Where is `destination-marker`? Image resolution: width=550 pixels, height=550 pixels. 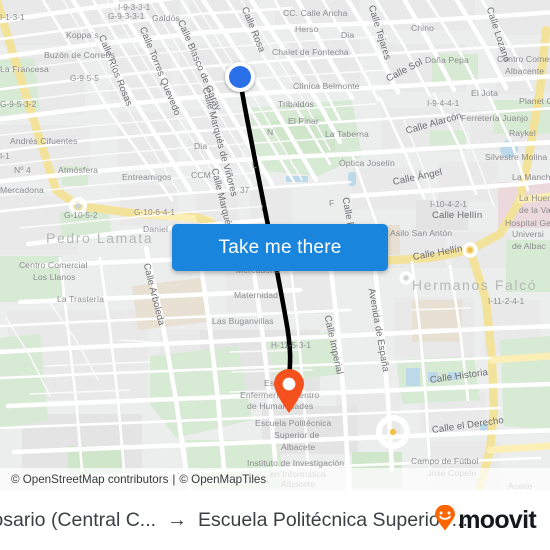
destination-marker is located at coordinates (289, 391).